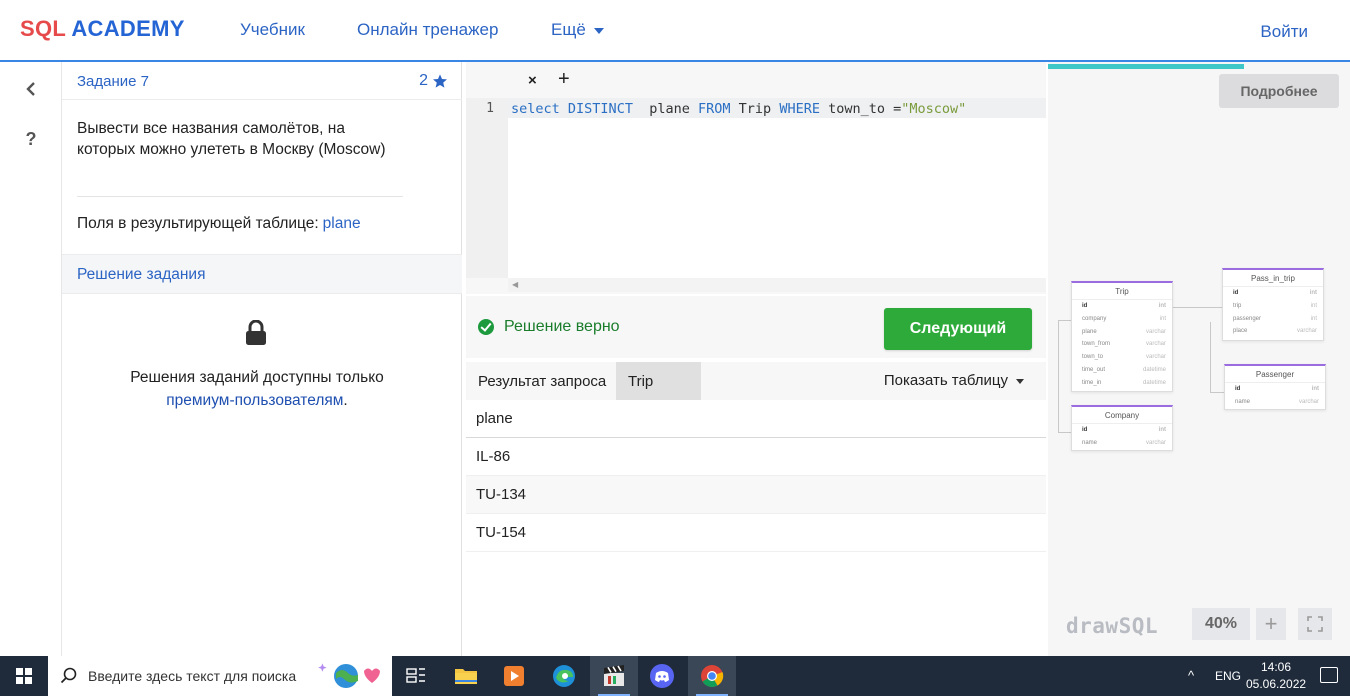 This screenshot has height=696, width=1350. Describe the element at coordinates (756, 79) in the screenshot. I see `editor-tabbar: × +` at that location.